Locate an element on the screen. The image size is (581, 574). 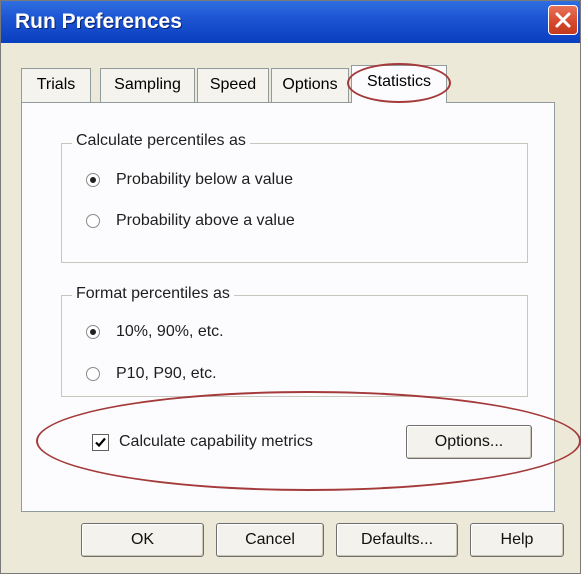
close-icon is located at coordinates (563, 20).